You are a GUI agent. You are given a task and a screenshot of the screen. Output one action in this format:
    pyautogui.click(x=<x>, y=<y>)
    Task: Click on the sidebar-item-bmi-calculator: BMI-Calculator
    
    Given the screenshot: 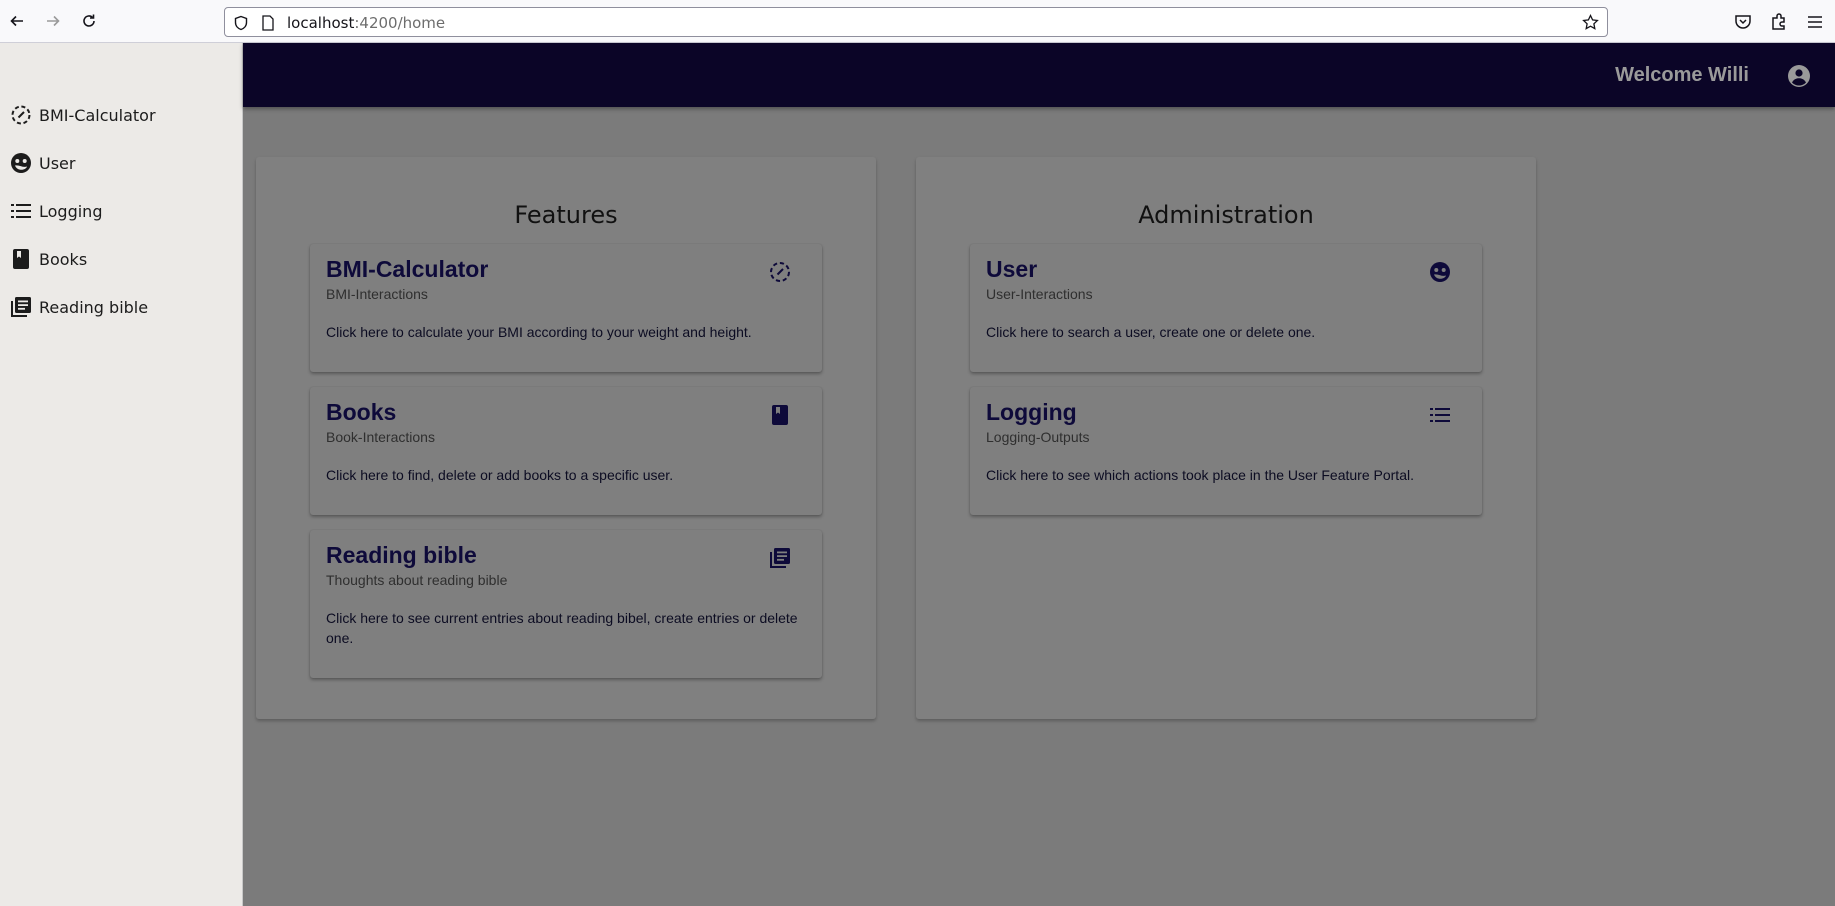 What is the action you would take?
    pyautogui.click(x=121, y=115)
    